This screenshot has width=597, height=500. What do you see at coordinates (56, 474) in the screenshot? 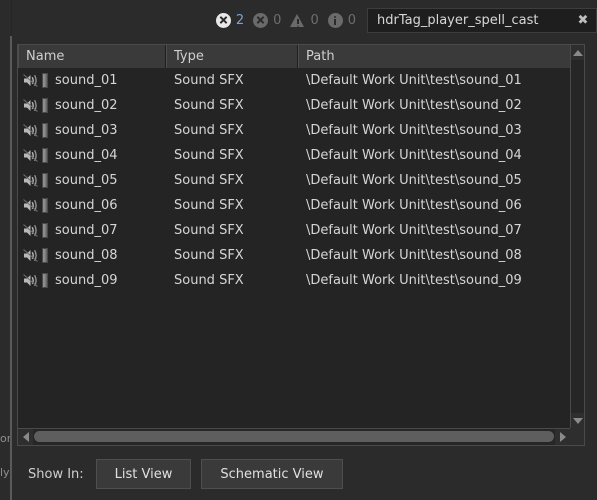
I see `show-in-label: Show In:` at bounding box center [56, 474].